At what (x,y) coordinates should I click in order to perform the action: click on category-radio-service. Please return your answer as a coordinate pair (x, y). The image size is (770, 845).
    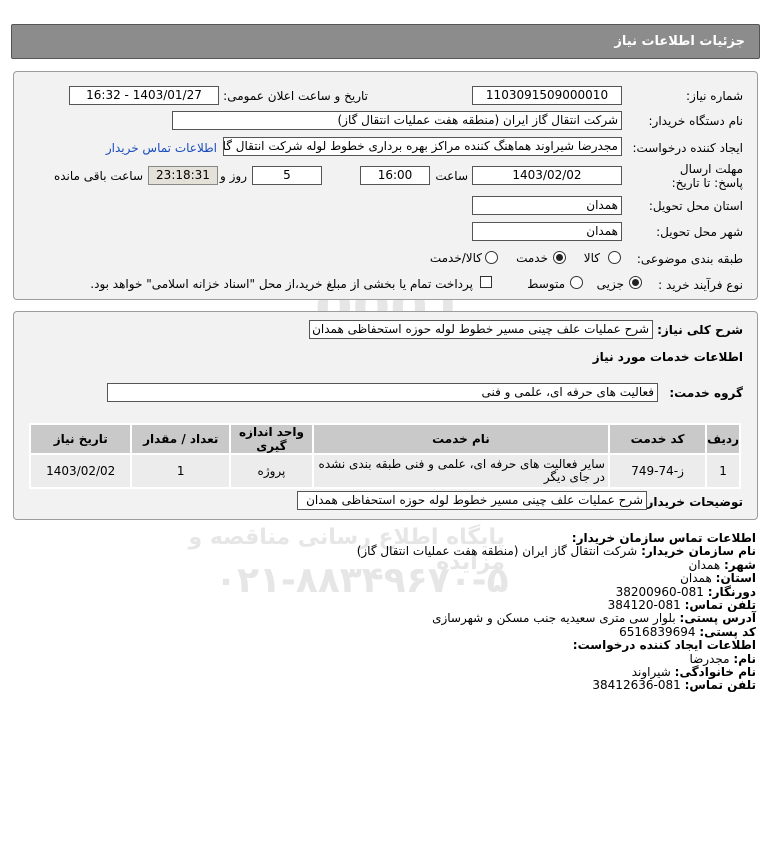
    Looking at the image, I should click on (559, 257).